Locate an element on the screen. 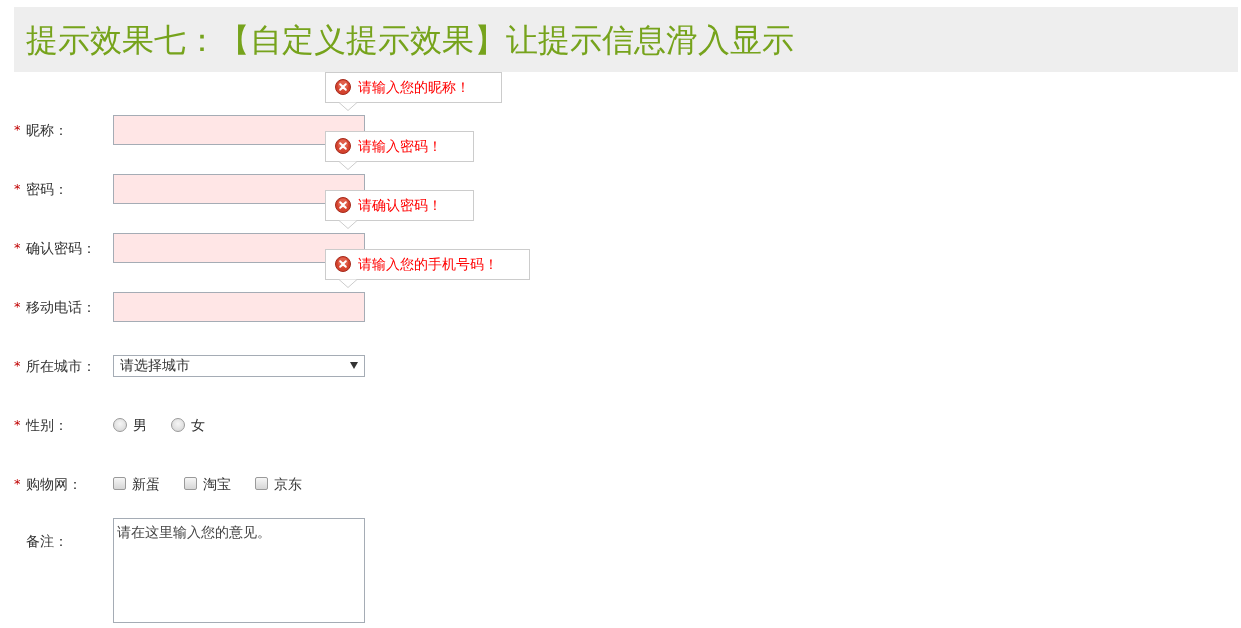 The height and width of the screenshot is (628, 1241). page-title: 提示效果七：【自定义提示效果】让提示信息滑入显示 is located at coordinates (410, 39).